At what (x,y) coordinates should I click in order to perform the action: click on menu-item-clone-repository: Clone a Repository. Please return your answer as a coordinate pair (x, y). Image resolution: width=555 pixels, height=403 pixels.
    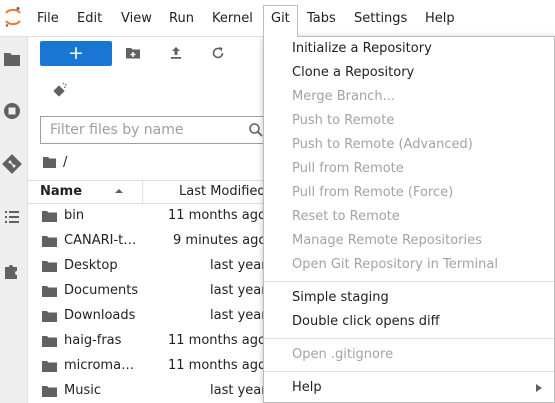
    Looking at the image, I should click on (409, 73).